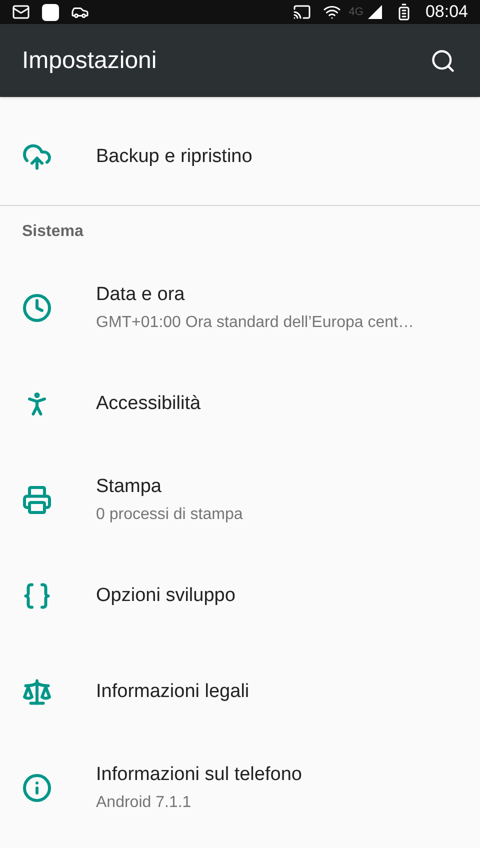 Image resolution: width=480 pixels, height=848 pixels. I want to click on section-header: Sistema, so click(52, 232).